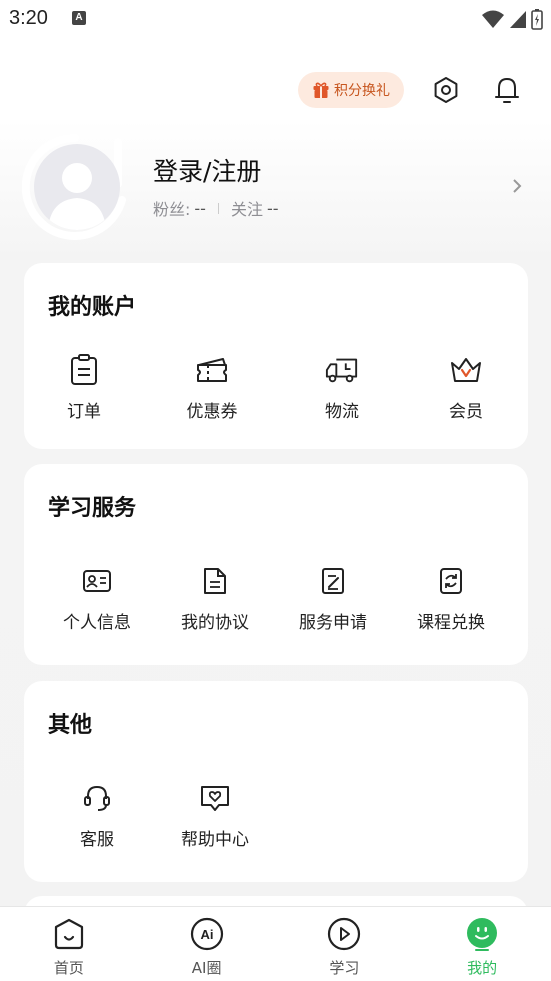  Describe the element at coordinates (84, 369) in the screenshot. I see `clipboard-icon` at that location.